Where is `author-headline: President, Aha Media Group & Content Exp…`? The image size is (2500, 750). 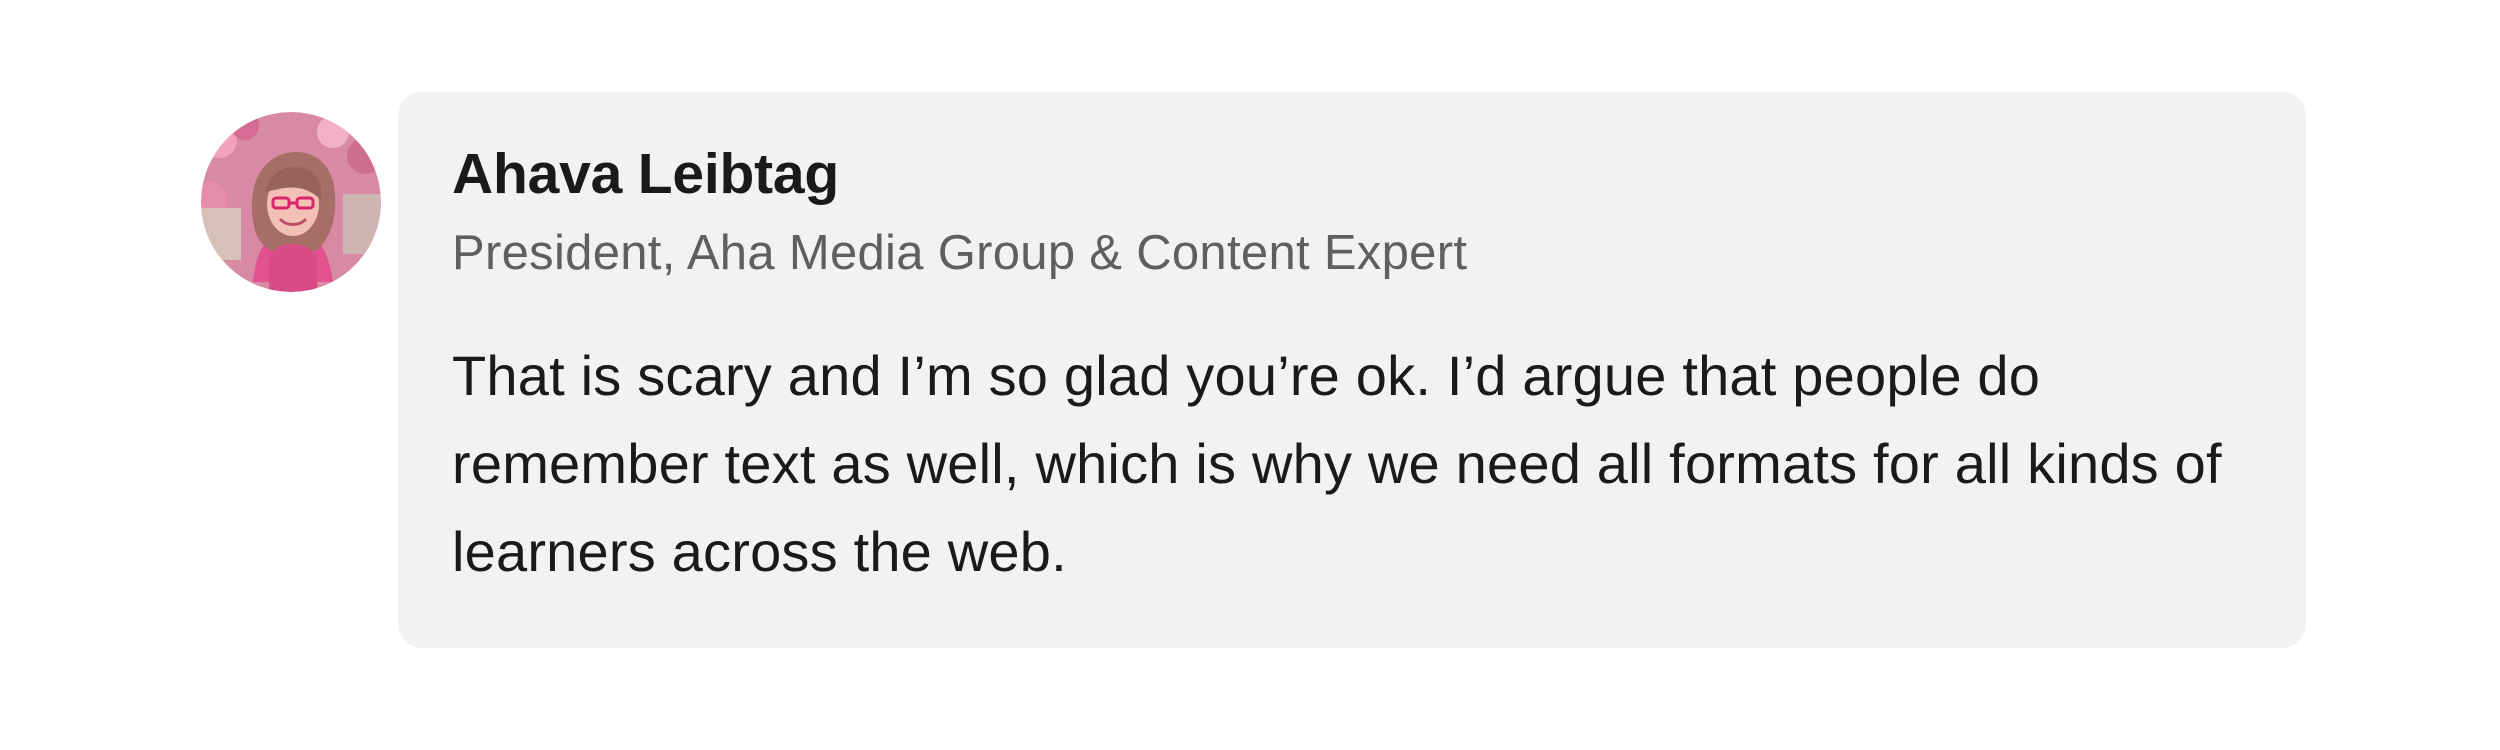
author-headline: President, Aha Media Group & Content Exp… is located at coordinates (960, 253).